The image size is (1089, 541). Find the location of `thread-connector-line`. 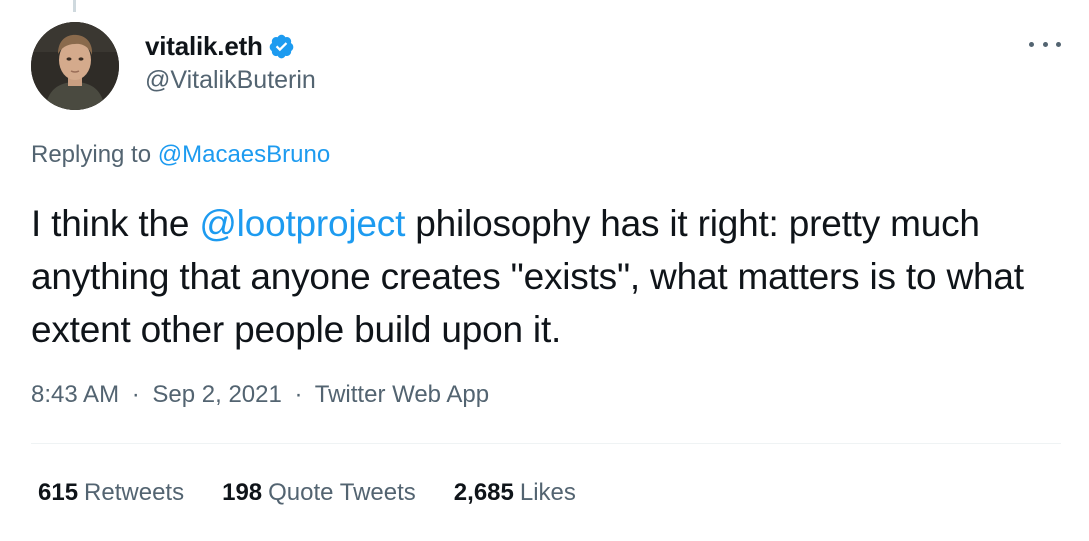

thread-connector-line is located at coordinates (74, 6).